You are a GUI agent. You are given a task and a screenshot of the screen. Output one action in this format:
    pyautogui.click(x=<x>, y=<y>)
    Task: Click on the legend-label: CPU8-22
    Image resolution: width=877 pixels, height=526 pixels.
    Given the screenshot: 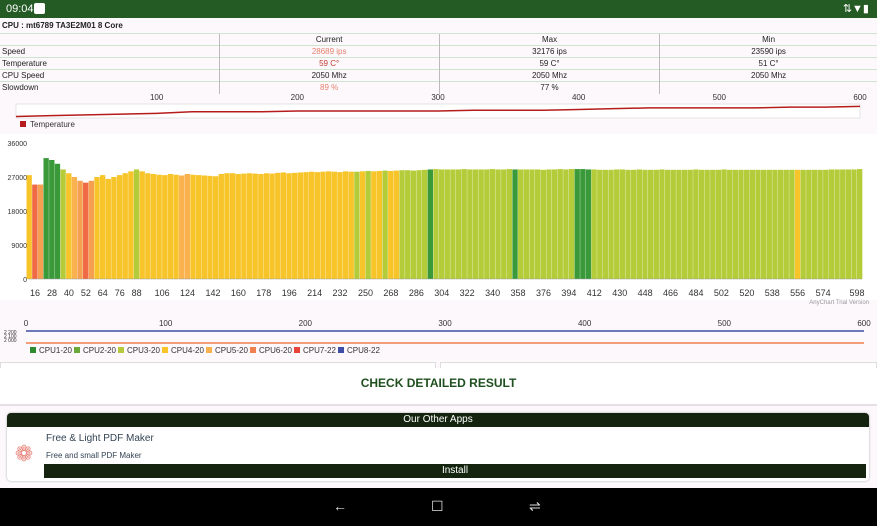 What is the action you would take?
    pyautogui.click(x=363, y=350)
    